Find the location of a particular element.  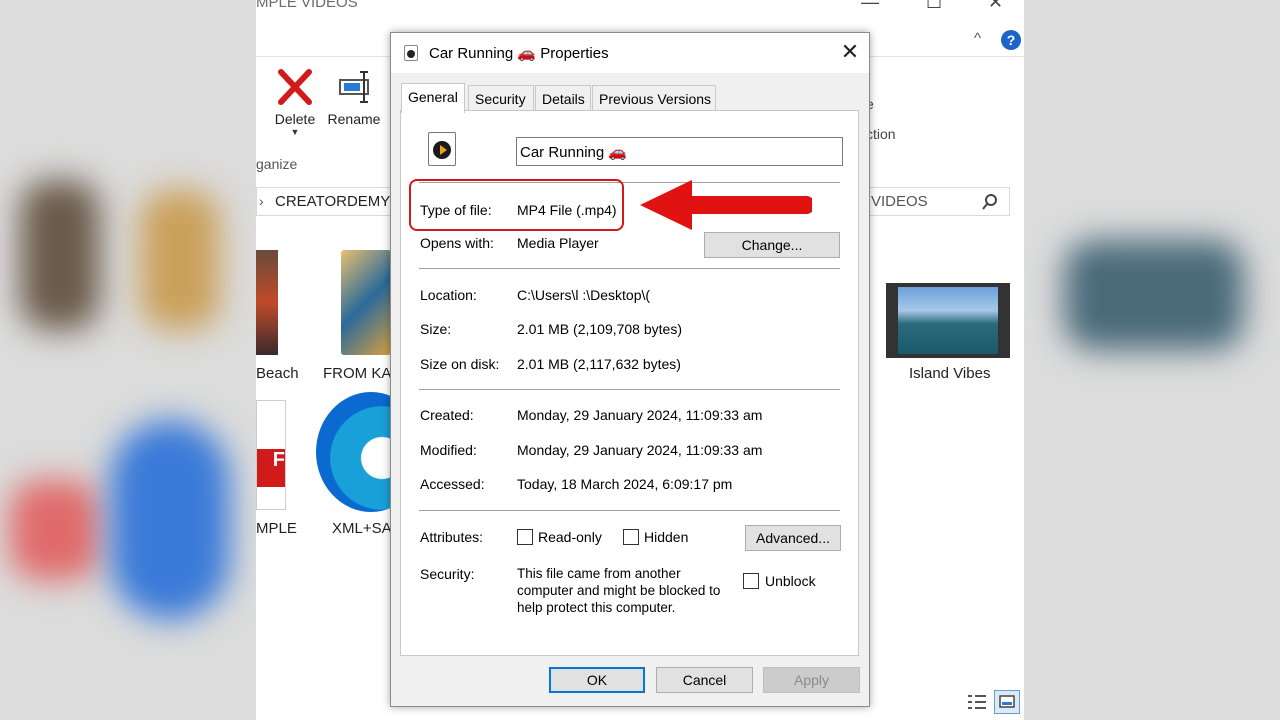

item-label: Beach is located at coordinates (277, 373).